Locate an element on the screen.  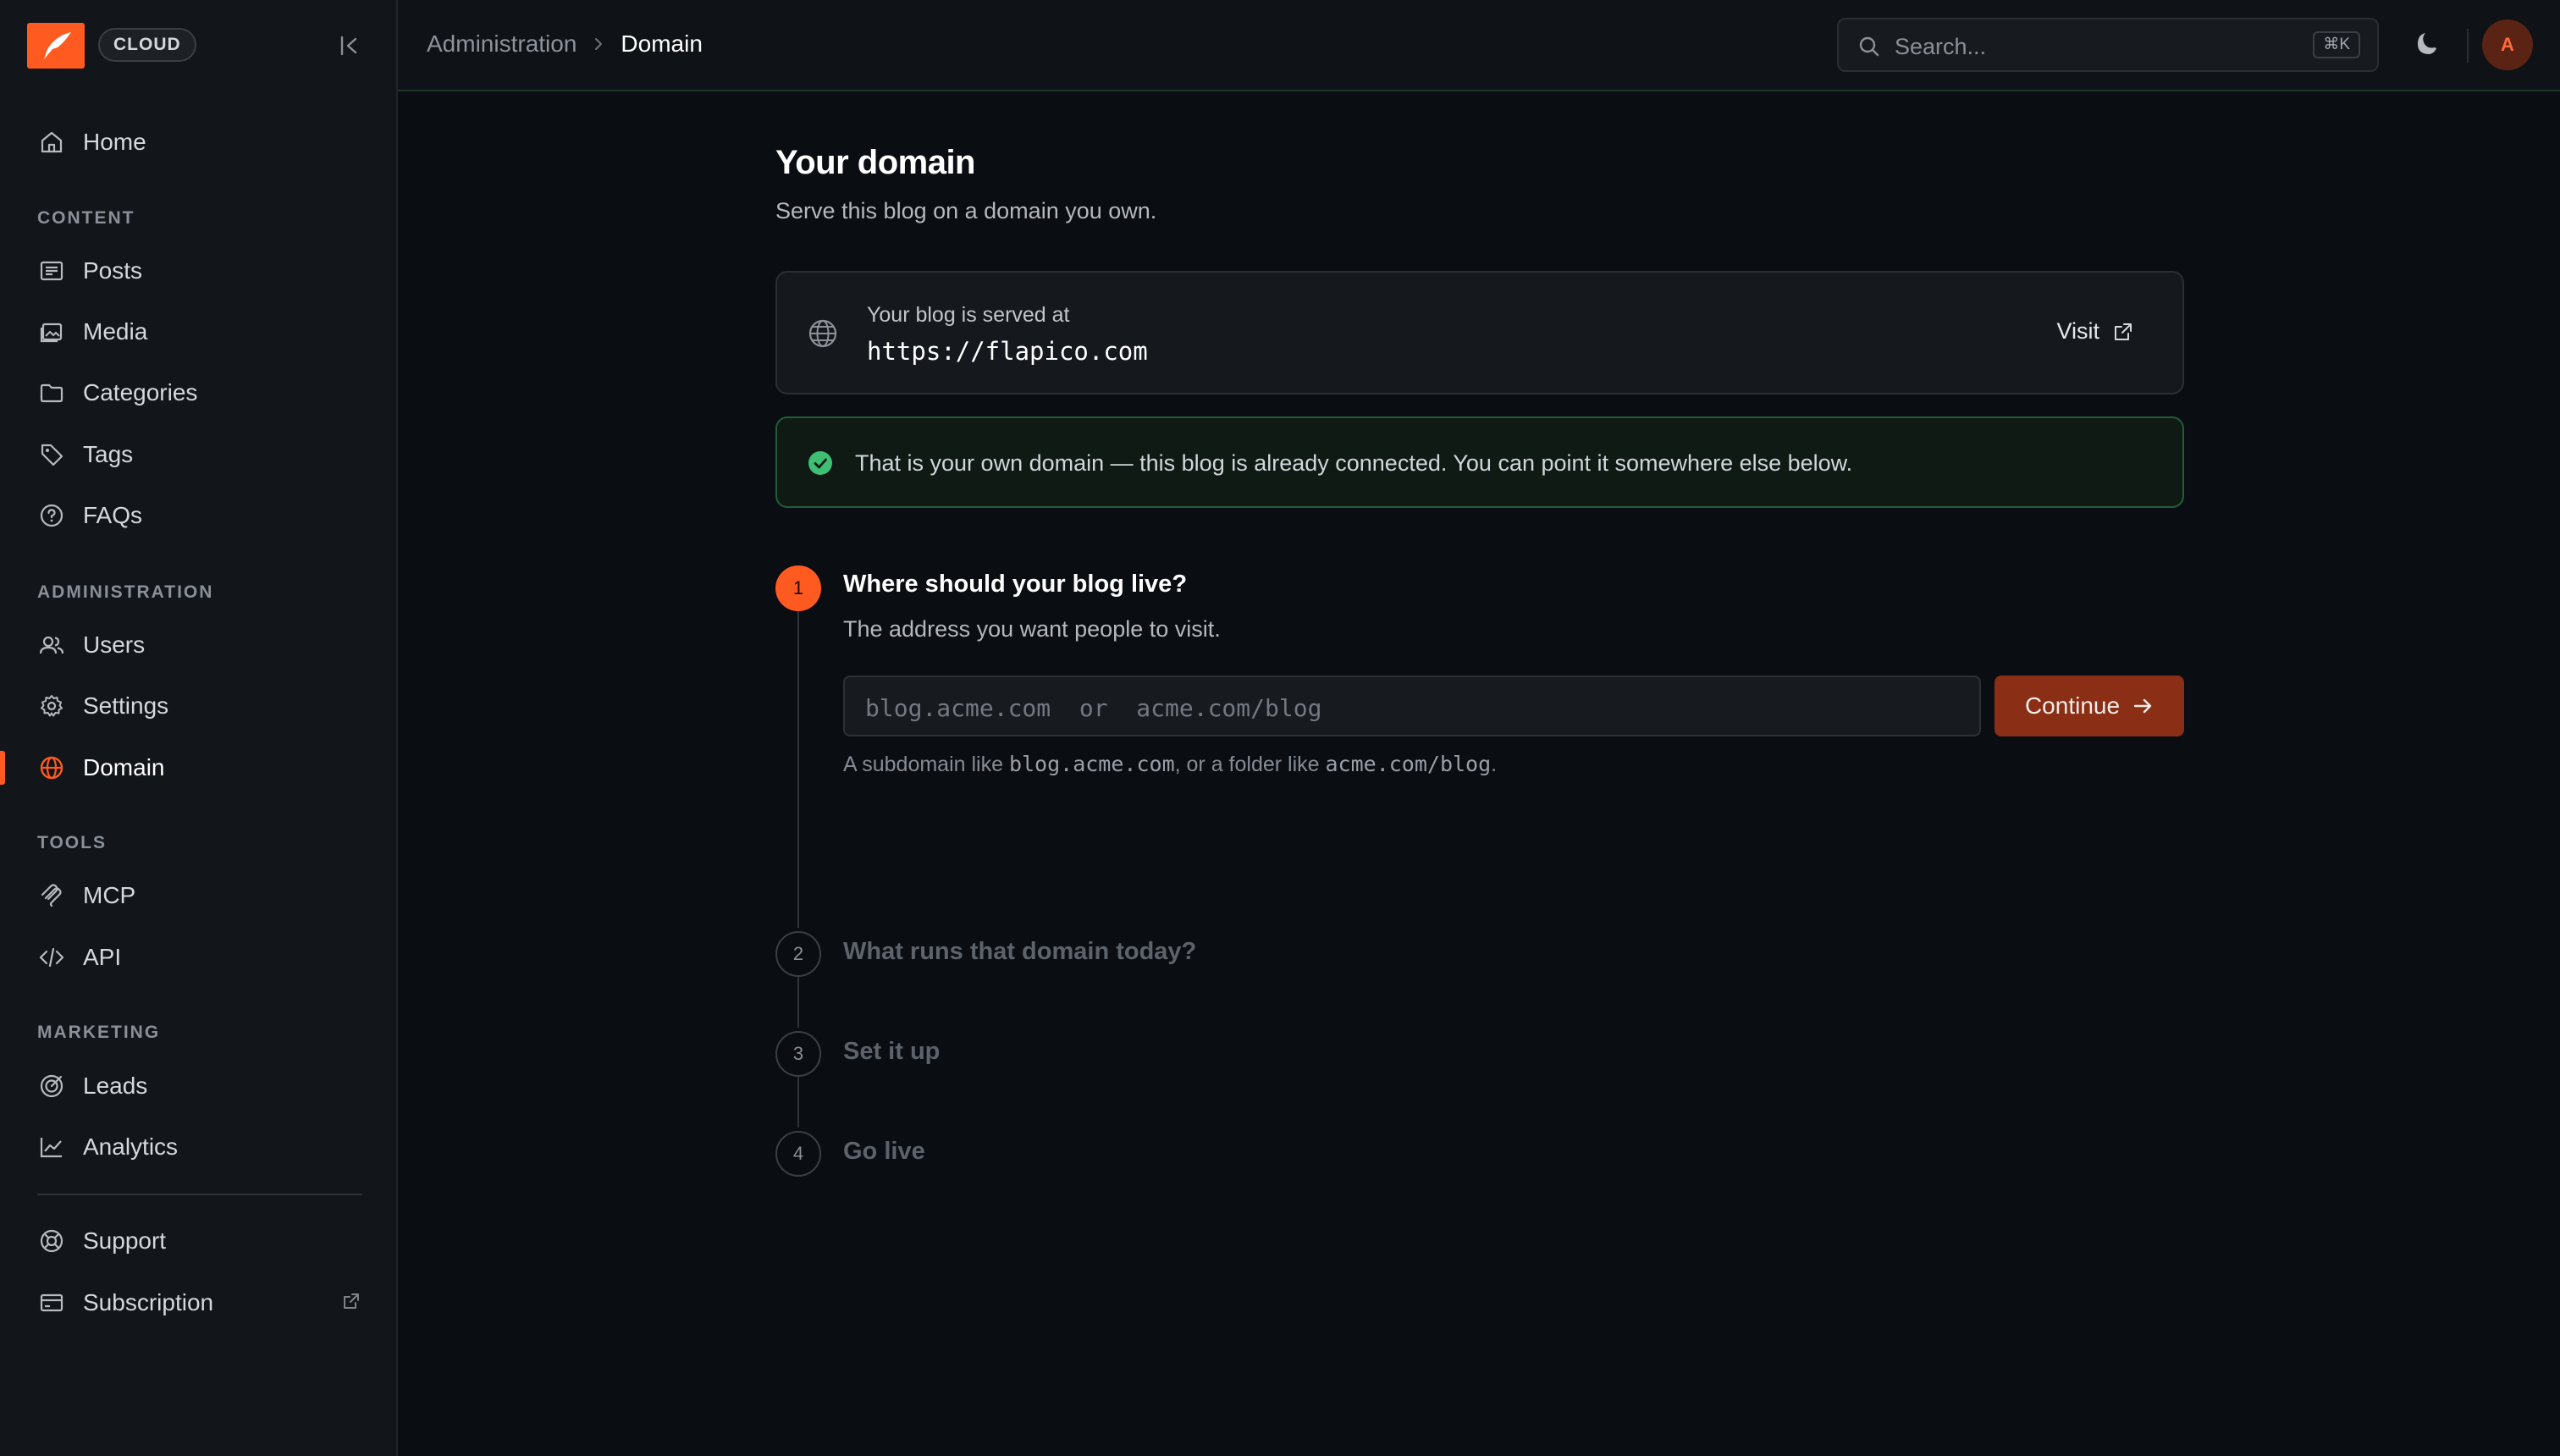
posts-icon is located at coordinates (51, 270).